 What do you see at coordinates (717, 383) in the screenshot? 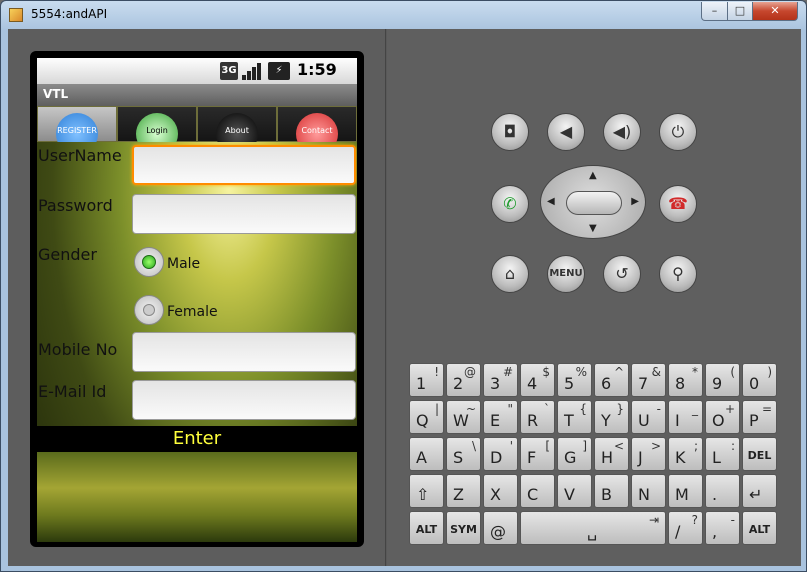
I see `key-label: 9` at bounding box center [717, 383].